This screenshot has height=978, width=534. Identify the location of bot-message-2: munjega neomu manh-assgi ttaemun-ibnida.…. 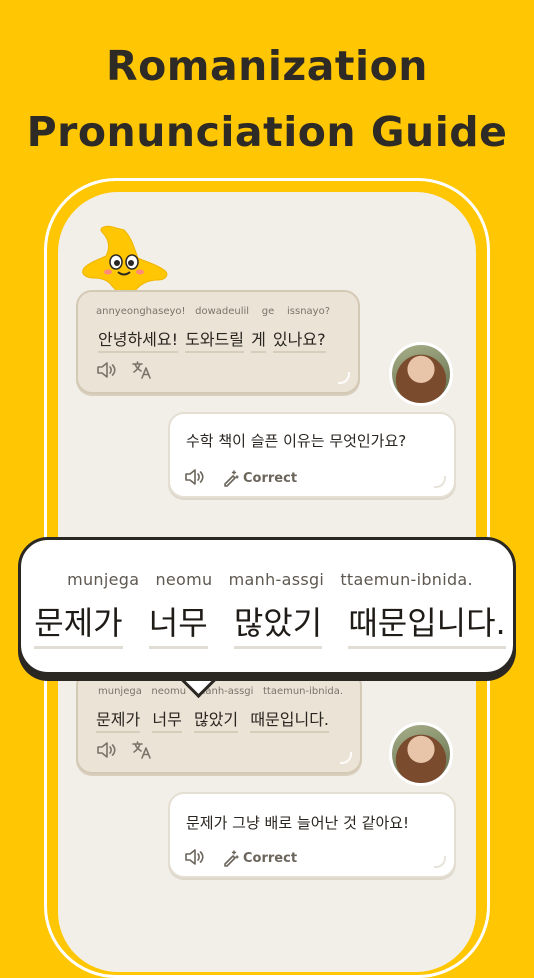
(219, 722).